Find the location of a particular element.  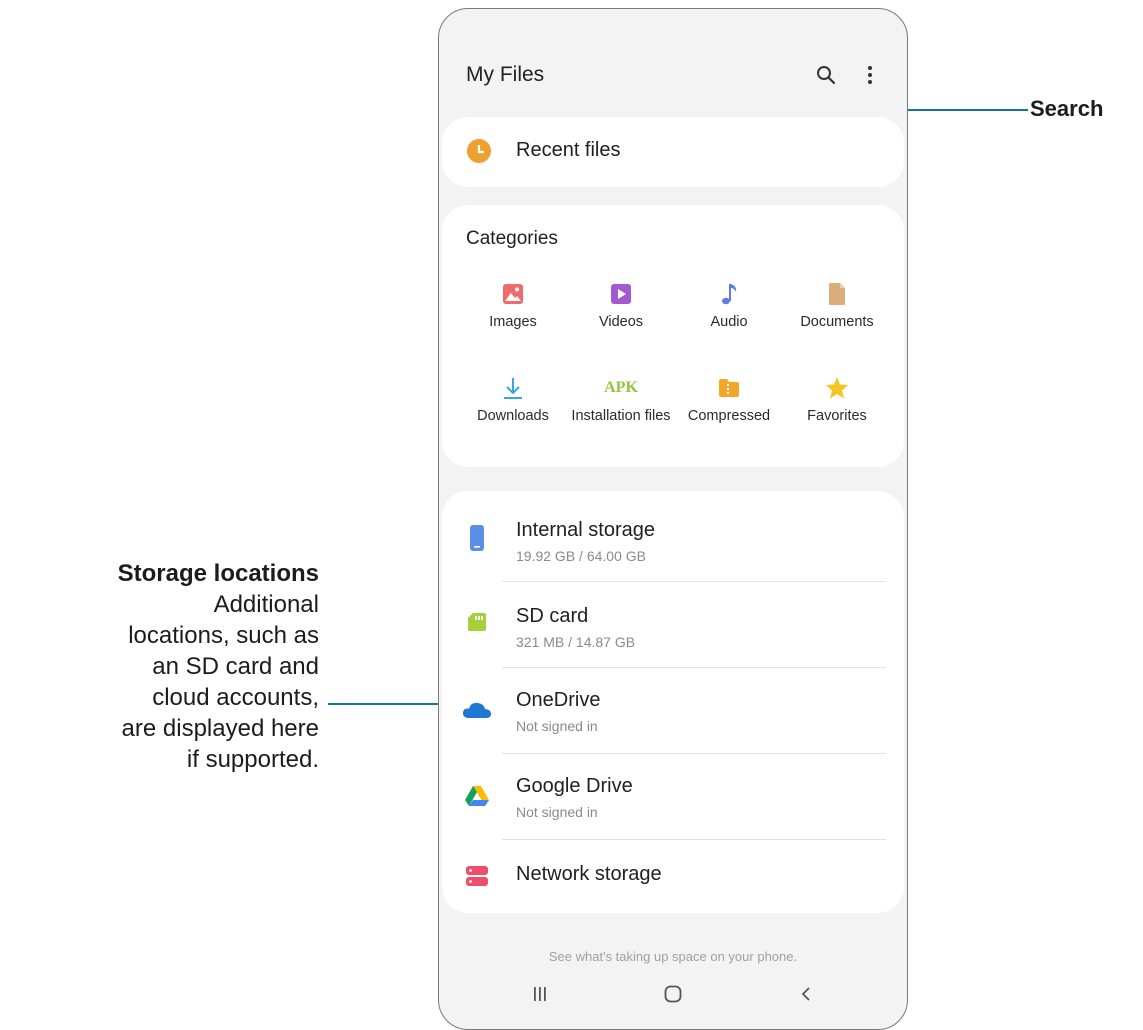

category-label: Images is located at coordinates (513, 322).